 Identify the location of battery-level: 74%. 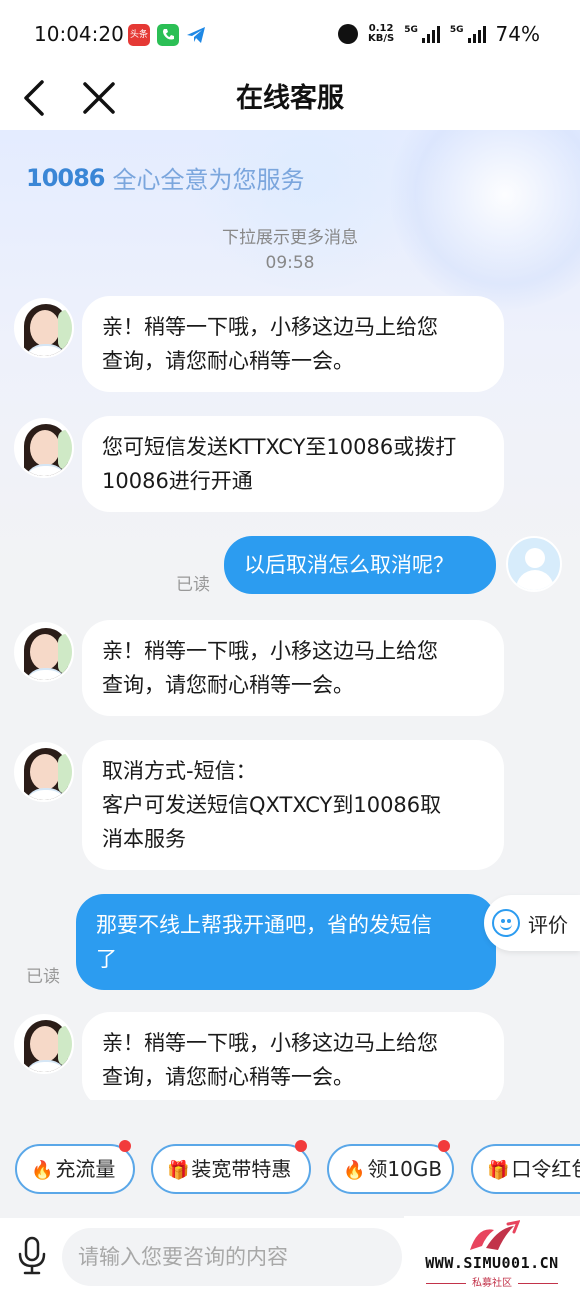
(517, 34).